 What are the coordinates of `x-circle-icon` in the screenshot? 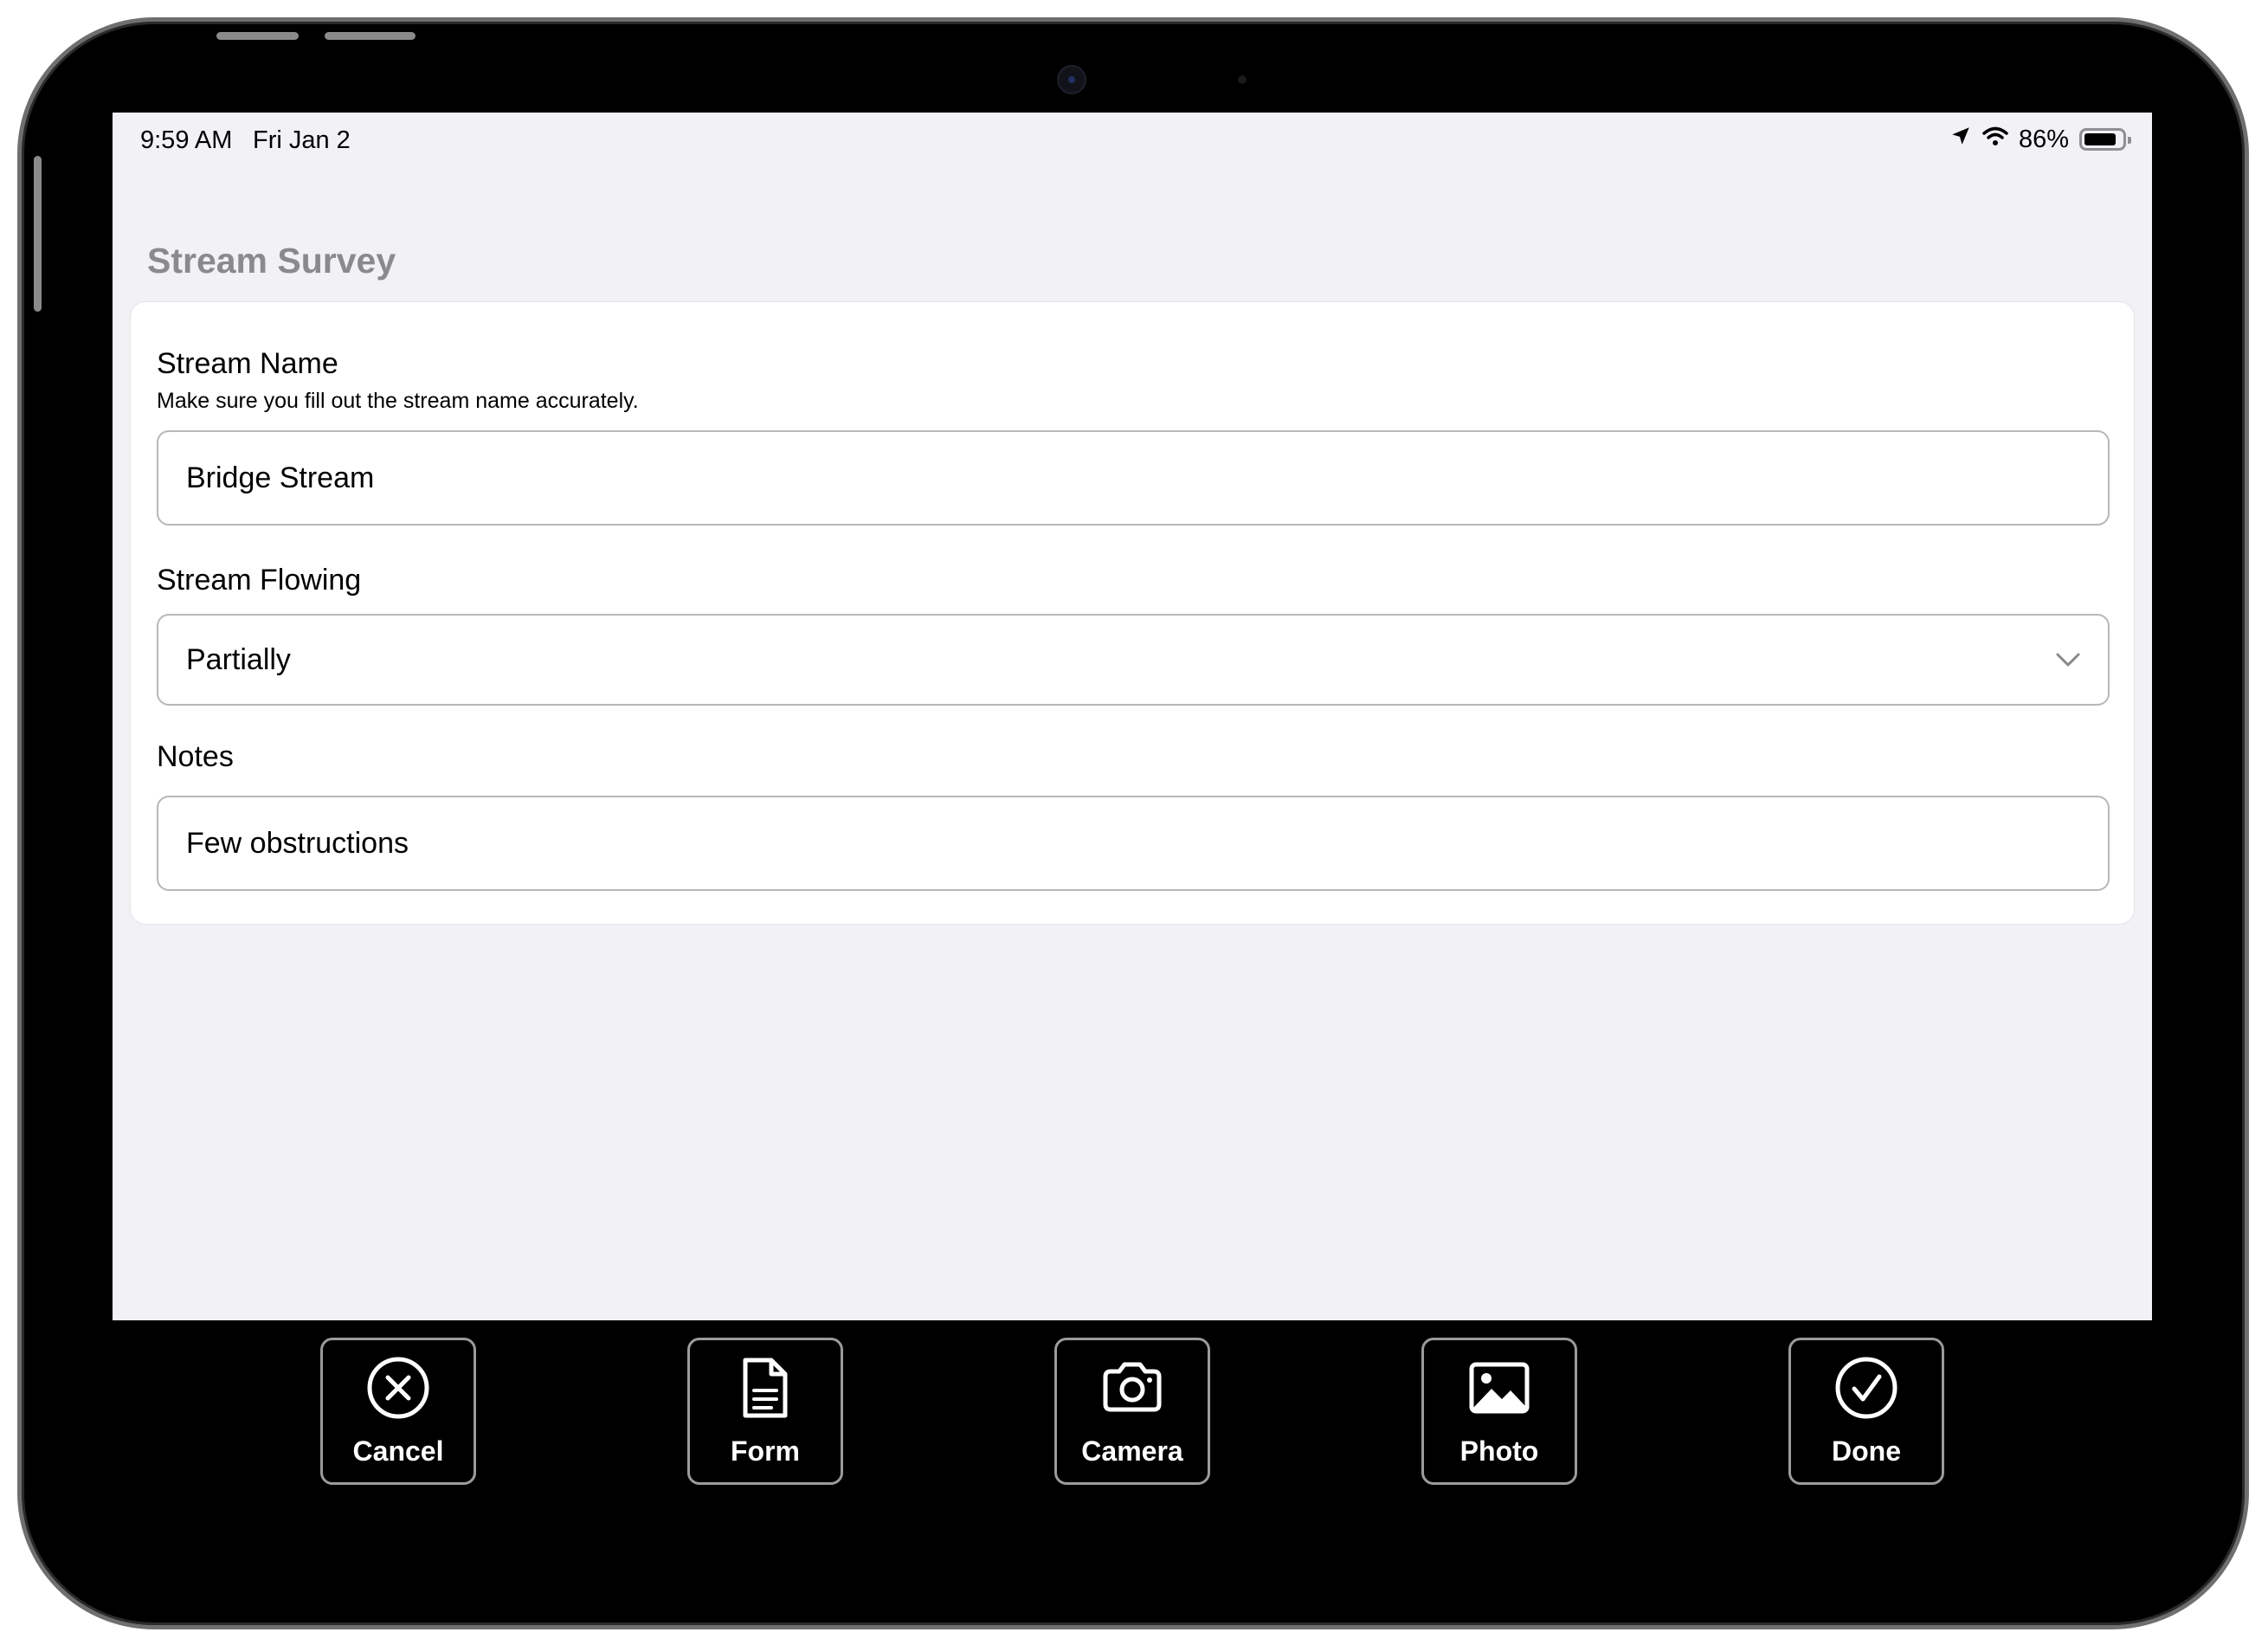 It's located at (398, 1388).